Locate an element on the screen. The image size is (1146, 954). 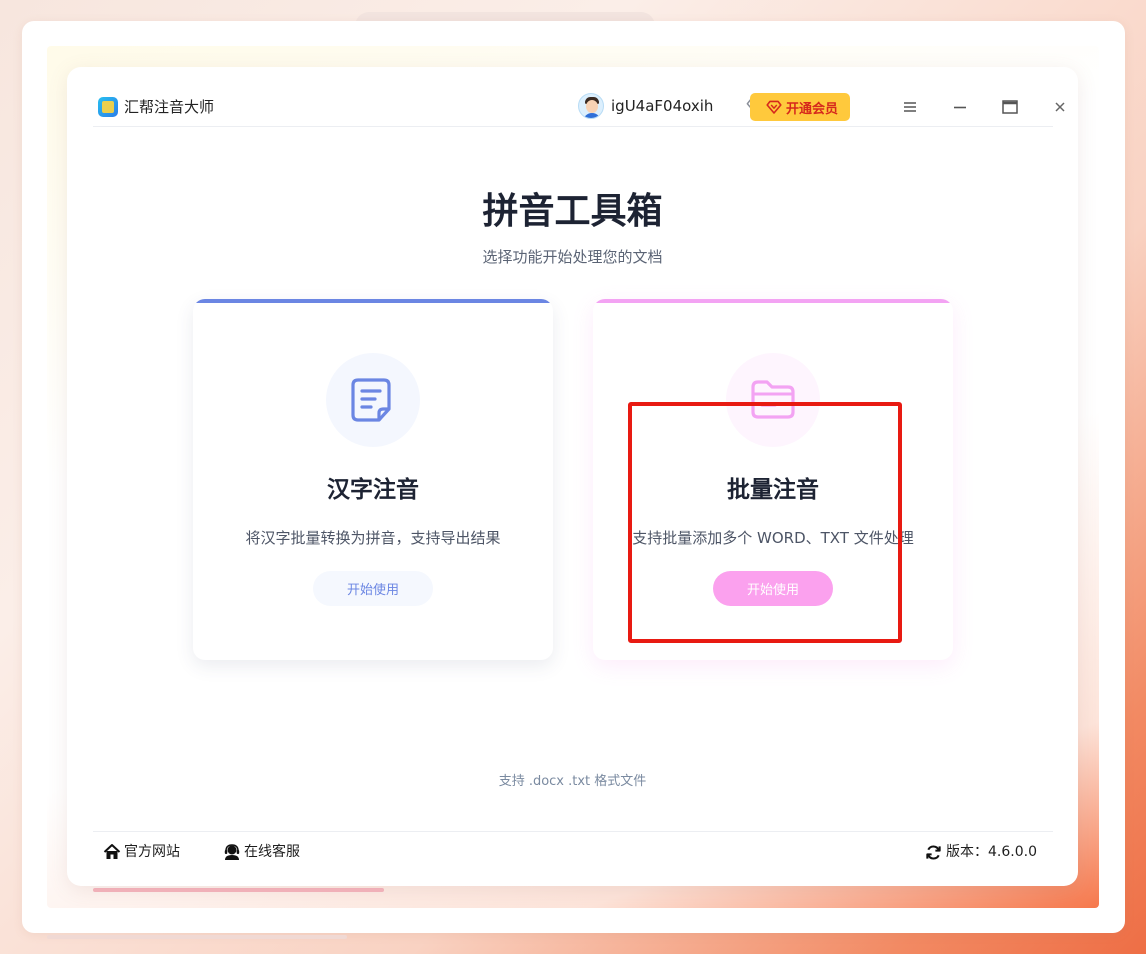
footer: 官方网站 在线客服 版本：4.6.0.0 is located at coordinates (573, 851).